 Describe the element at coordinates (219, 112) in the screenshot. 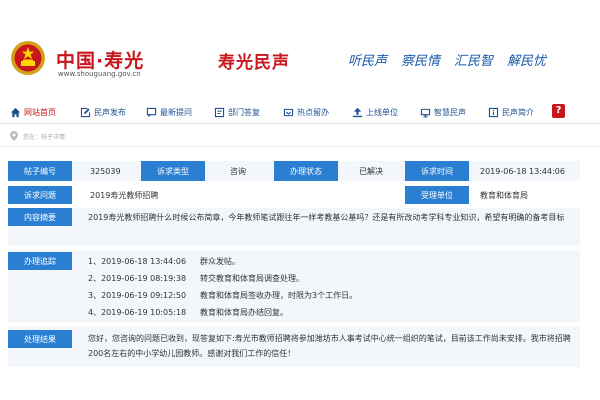

I see `reply-icon` at that location.